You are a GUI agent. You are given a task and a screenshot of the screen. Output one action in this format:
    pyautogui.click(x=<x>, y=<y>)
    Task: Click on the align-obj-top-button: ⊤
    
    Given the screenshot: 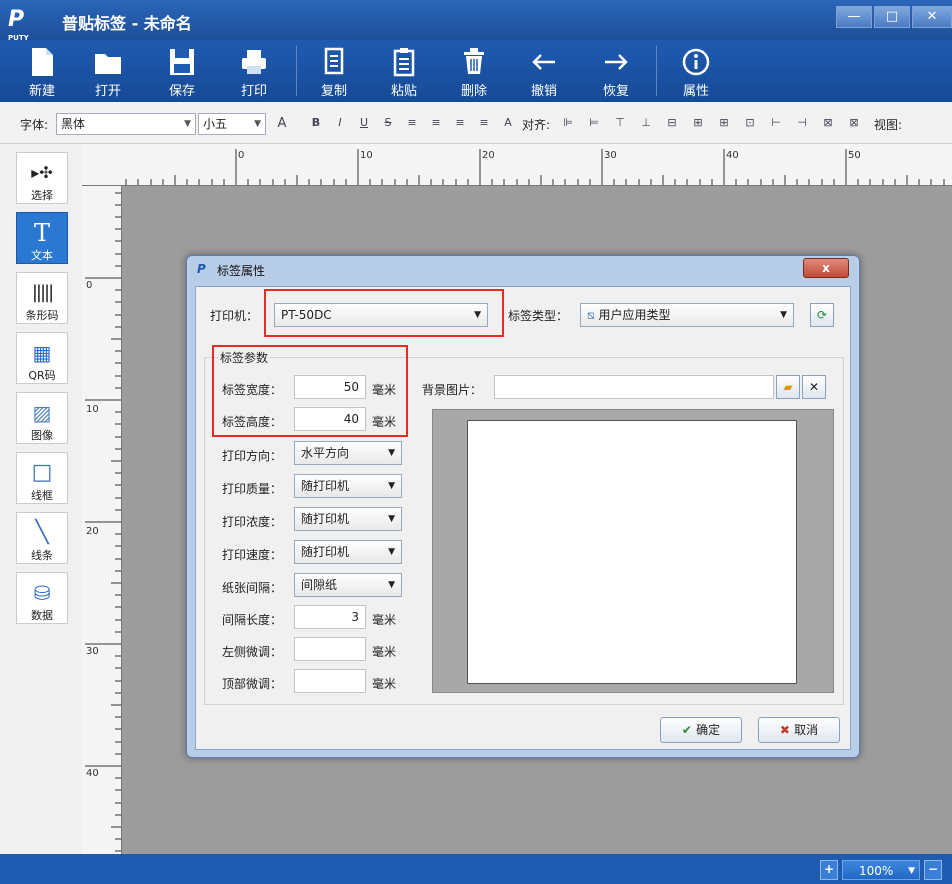 What is the action you would take?
    pyautogui.click(x=620, y=122)
    